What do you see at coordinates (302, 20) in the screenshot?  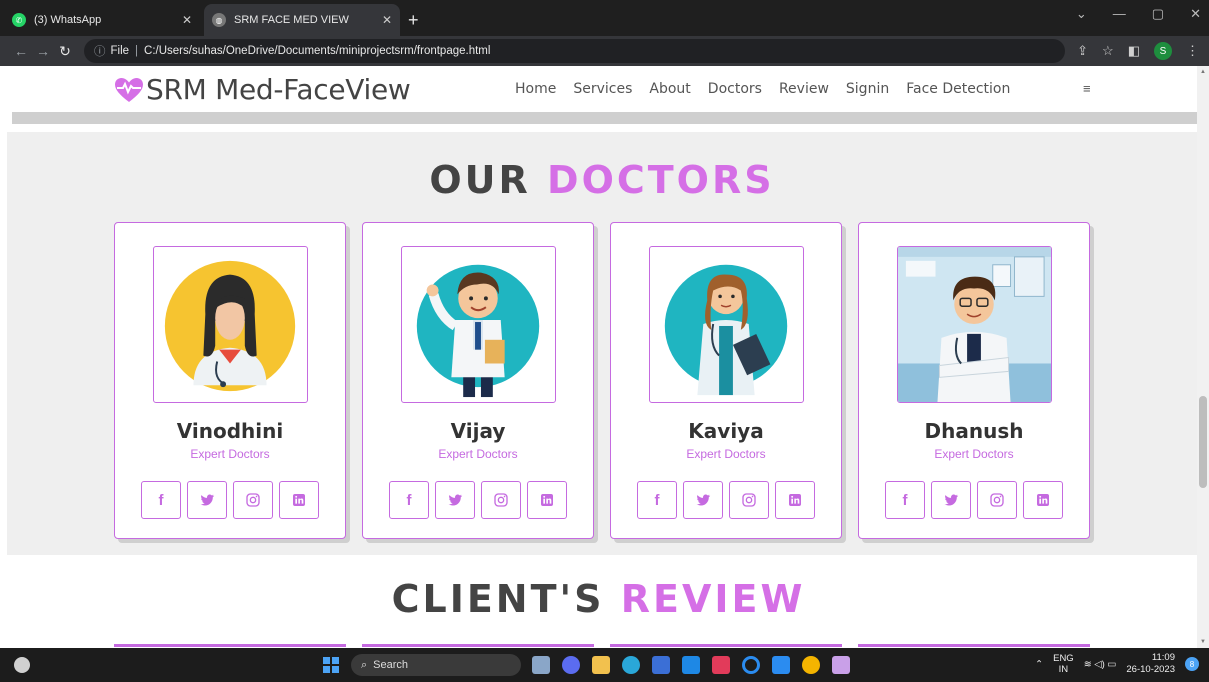 I see `tab-srm-face-med-view: ◍ SRM FACE MED VIEW ✕` at bounding box center [302, 20].